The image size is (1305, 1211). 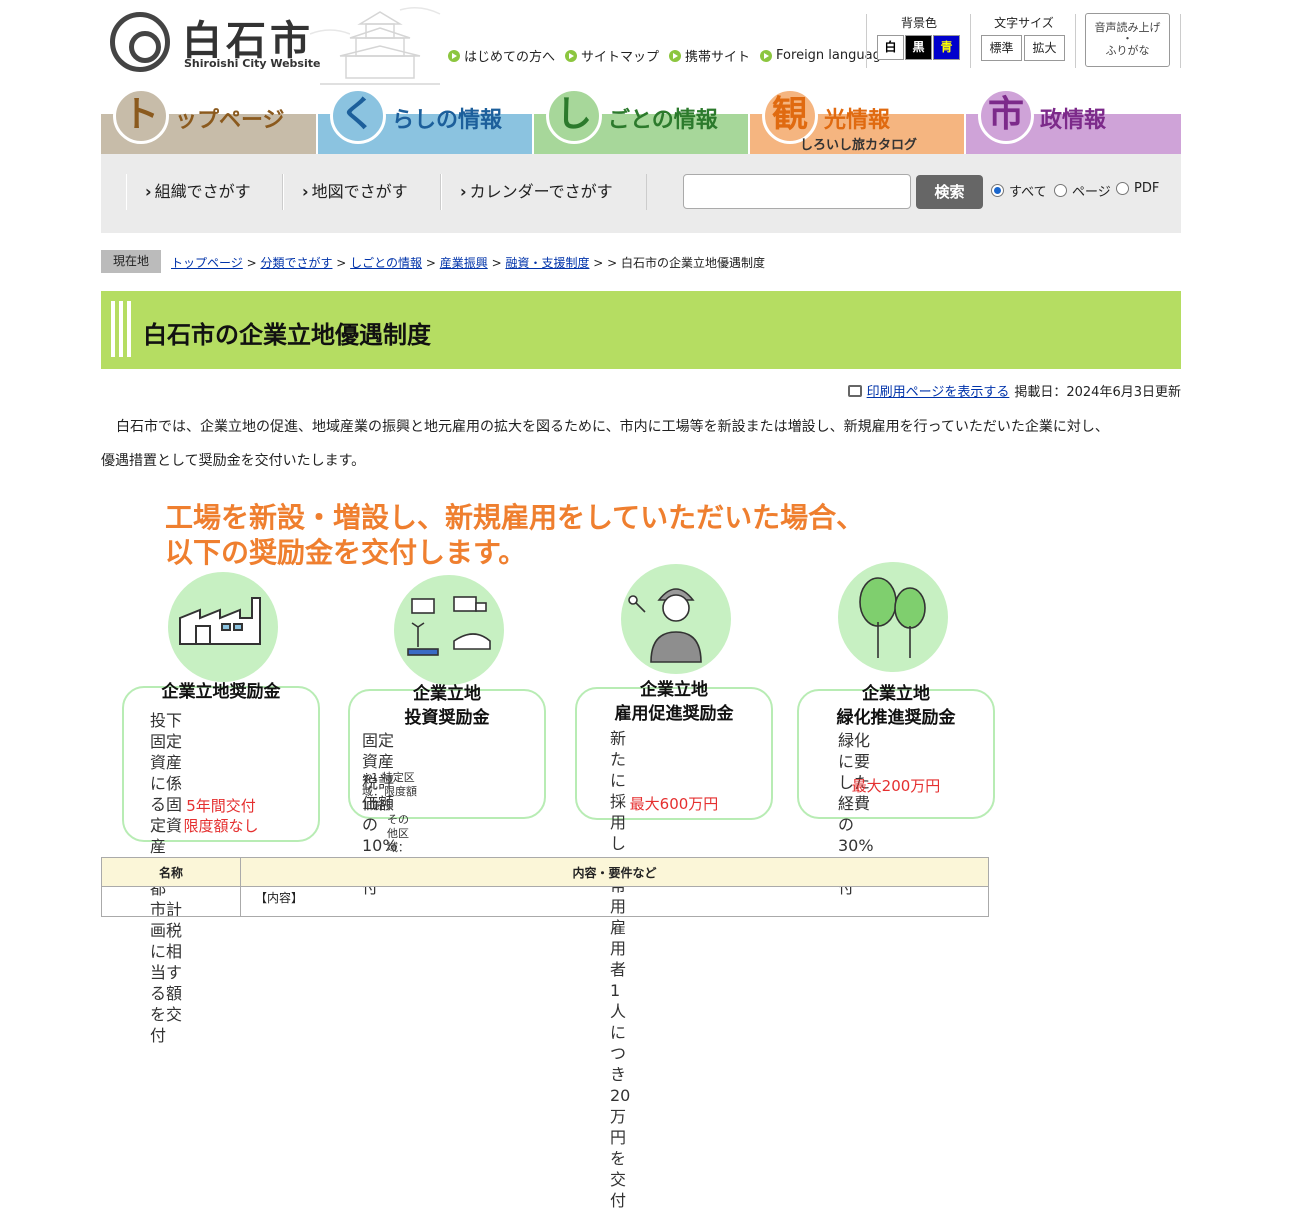 What do you see at coordinates (832, 55) in the screenshot?
I see `quick-link-label: Foreign language` at bounding box center [832, 55].